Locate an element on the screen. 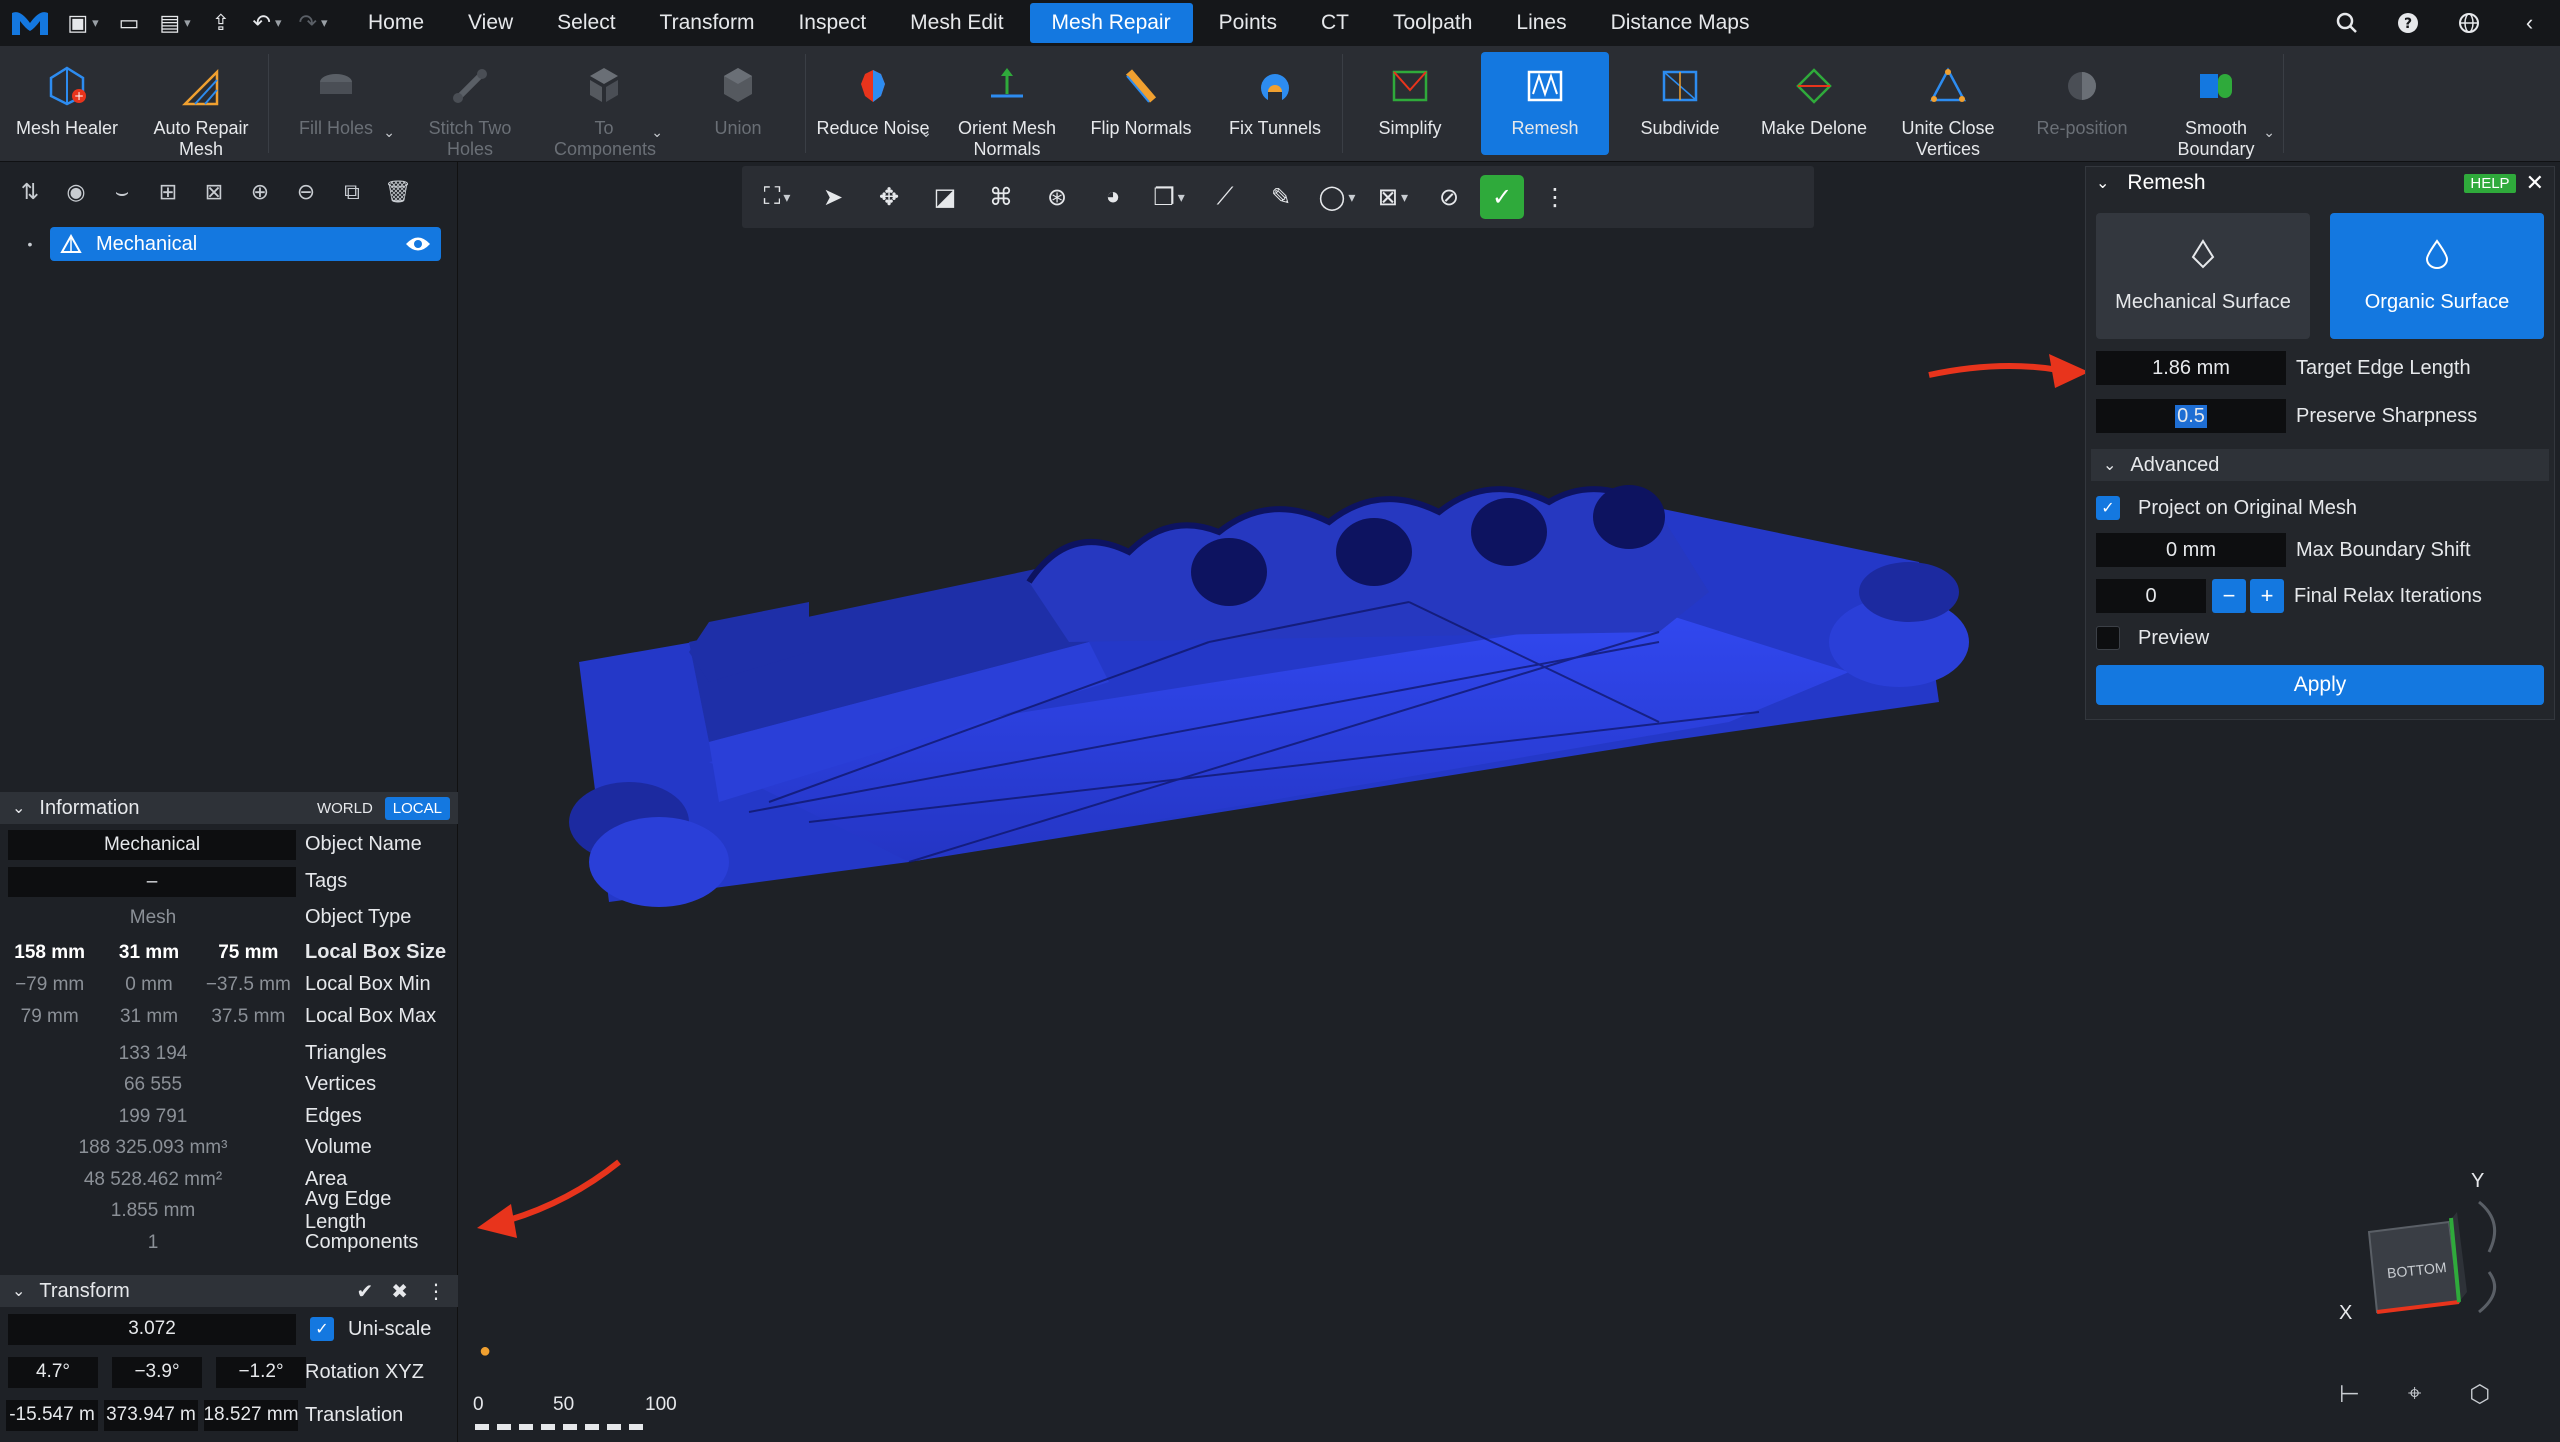 This screenshot has width=2560, height=1442. smooth-boundary-caret-icon: ⌄ is located at coordinates (2269, 132).